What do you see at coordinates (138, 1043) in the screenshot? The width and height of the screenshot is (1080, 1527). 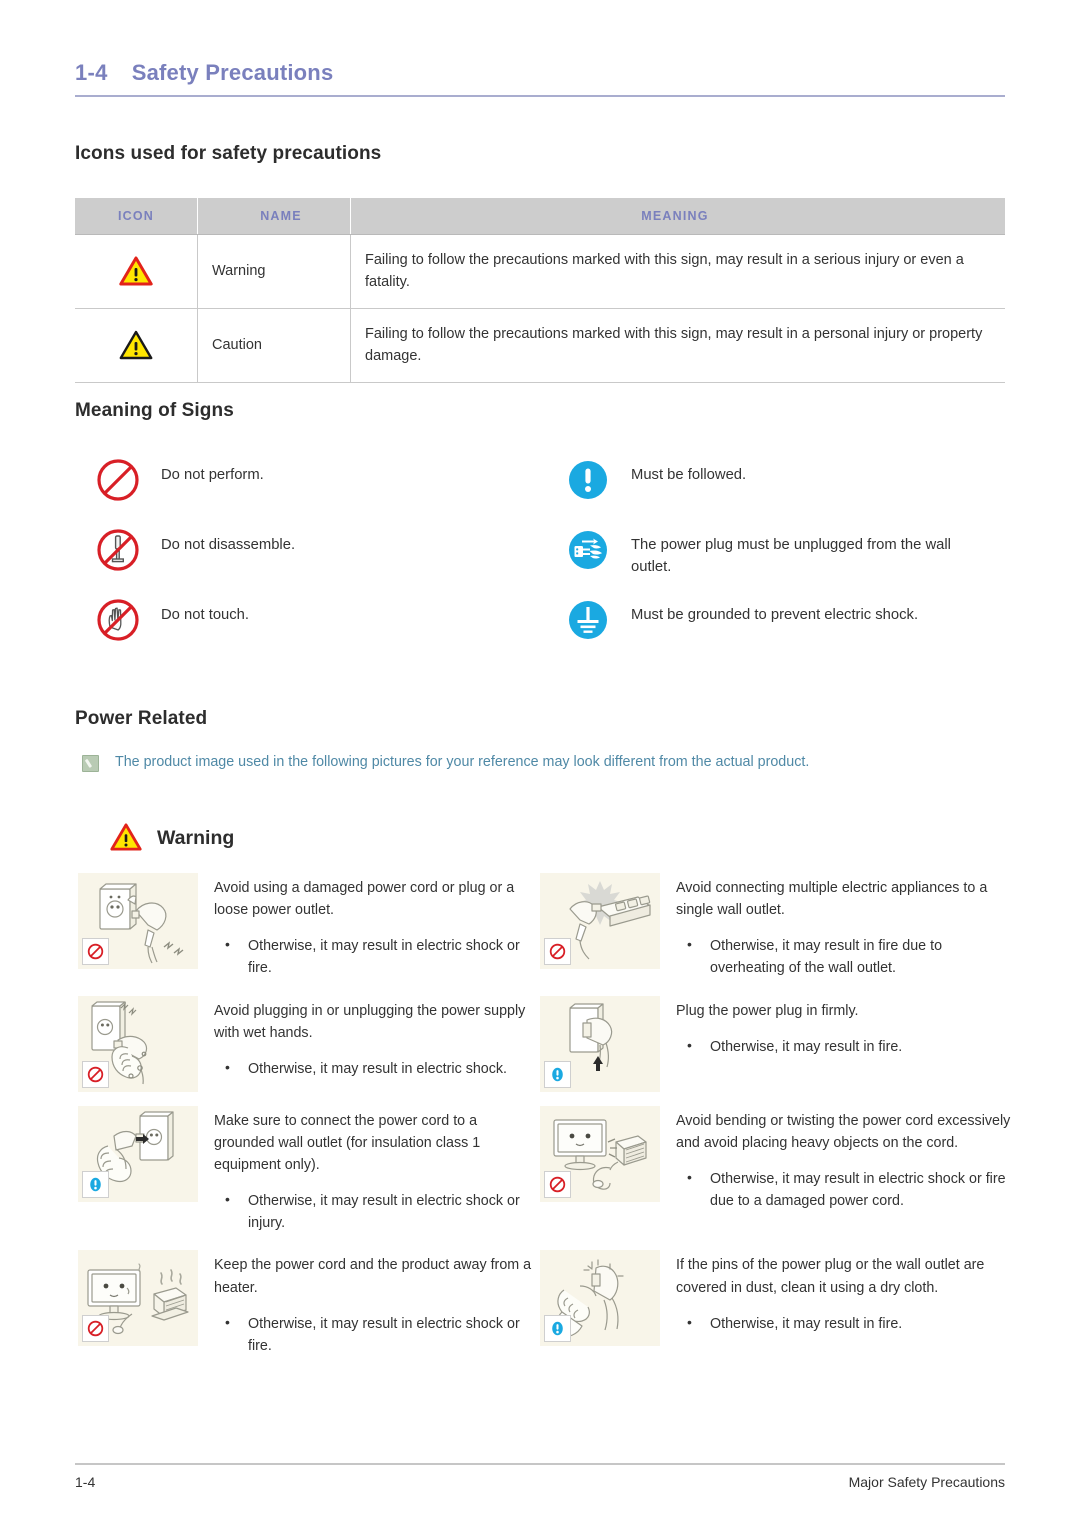 I see `wet-hands-plug-illustration` at bounding box center [138, 1043].